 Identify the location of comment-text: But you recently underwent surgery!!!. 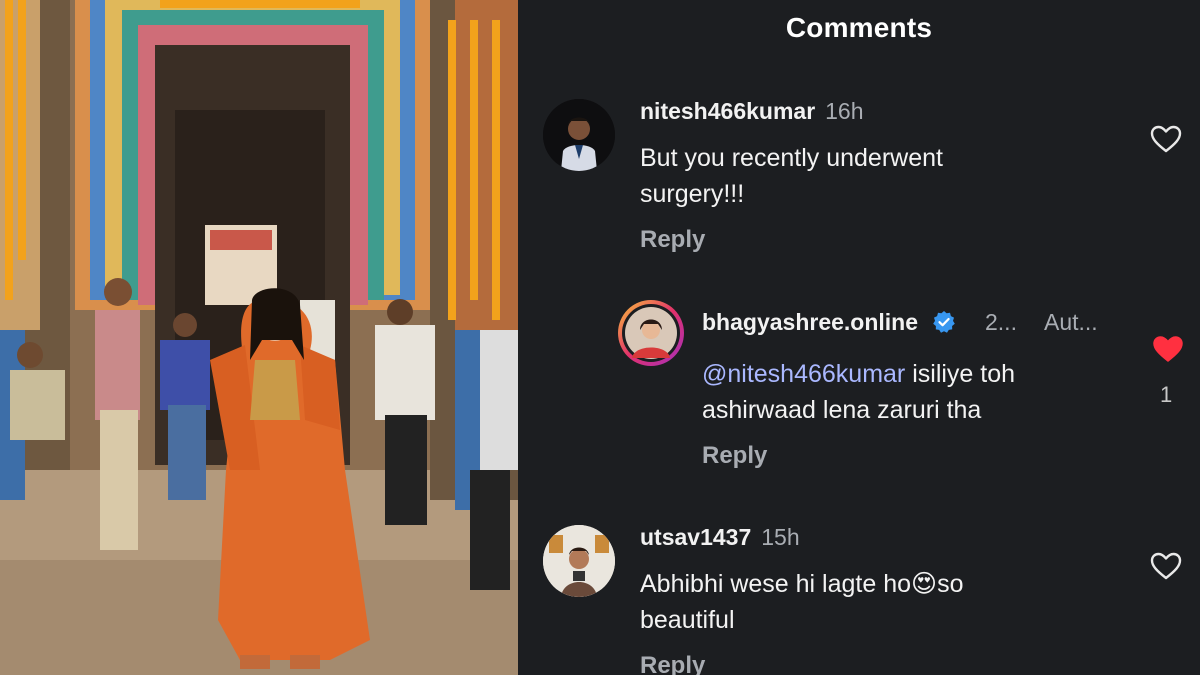
(860, 176).